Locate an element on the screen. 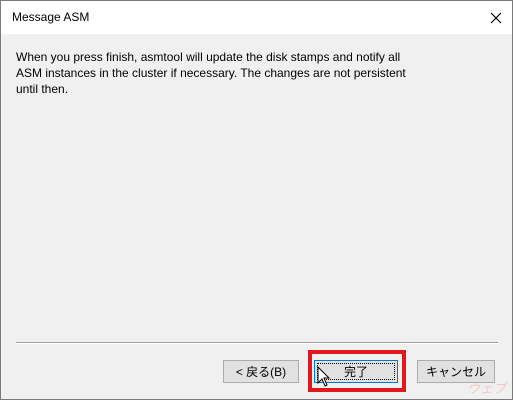 This screenshot has height=400, width=513. close-button is located at coordinates (496, 17).